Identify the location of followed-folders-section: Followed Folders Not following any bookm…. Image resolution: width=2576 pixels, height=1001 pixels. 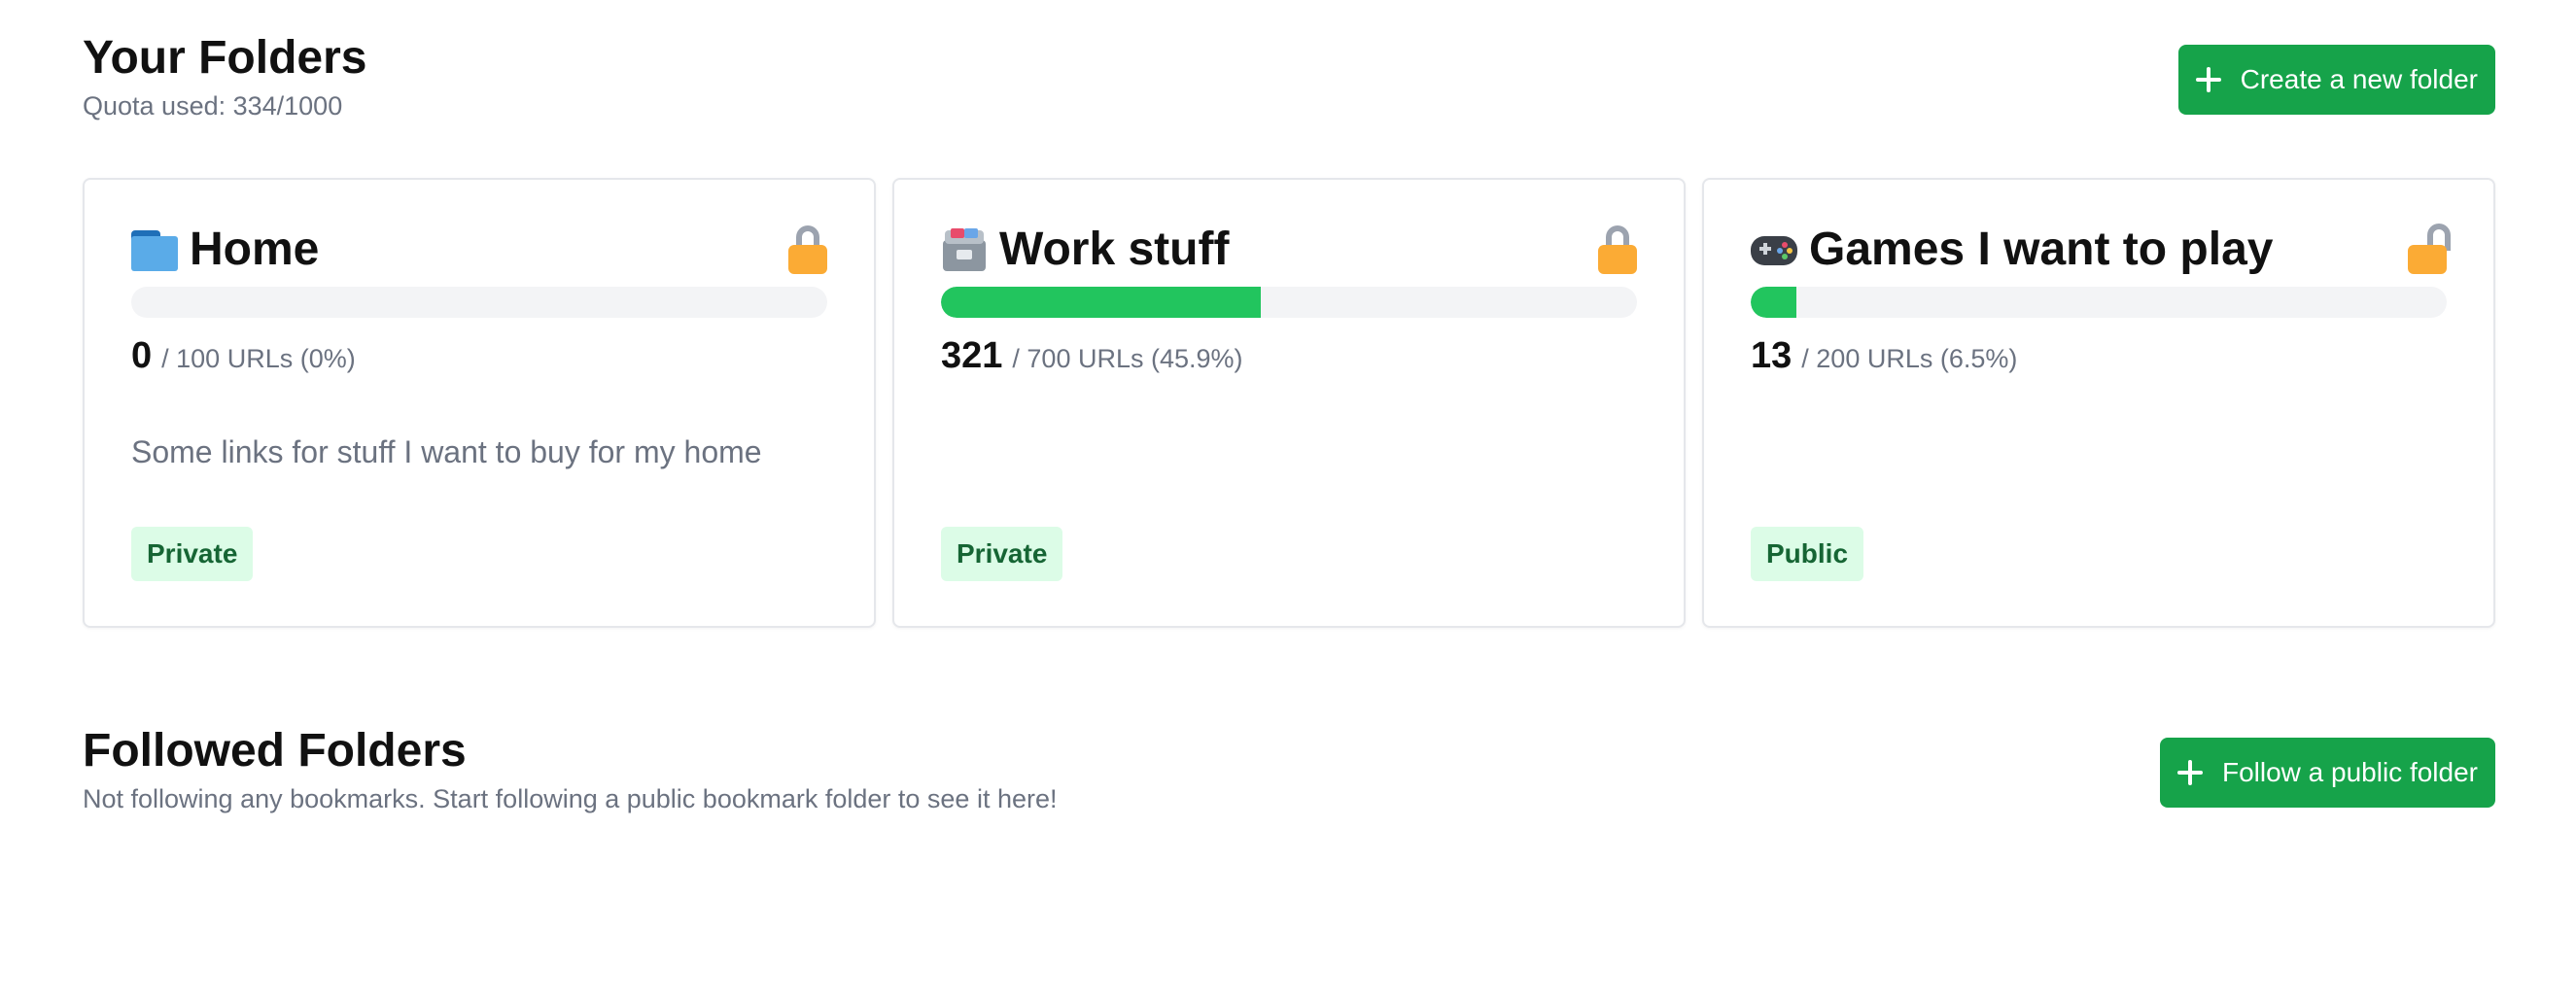
(1289, 768).